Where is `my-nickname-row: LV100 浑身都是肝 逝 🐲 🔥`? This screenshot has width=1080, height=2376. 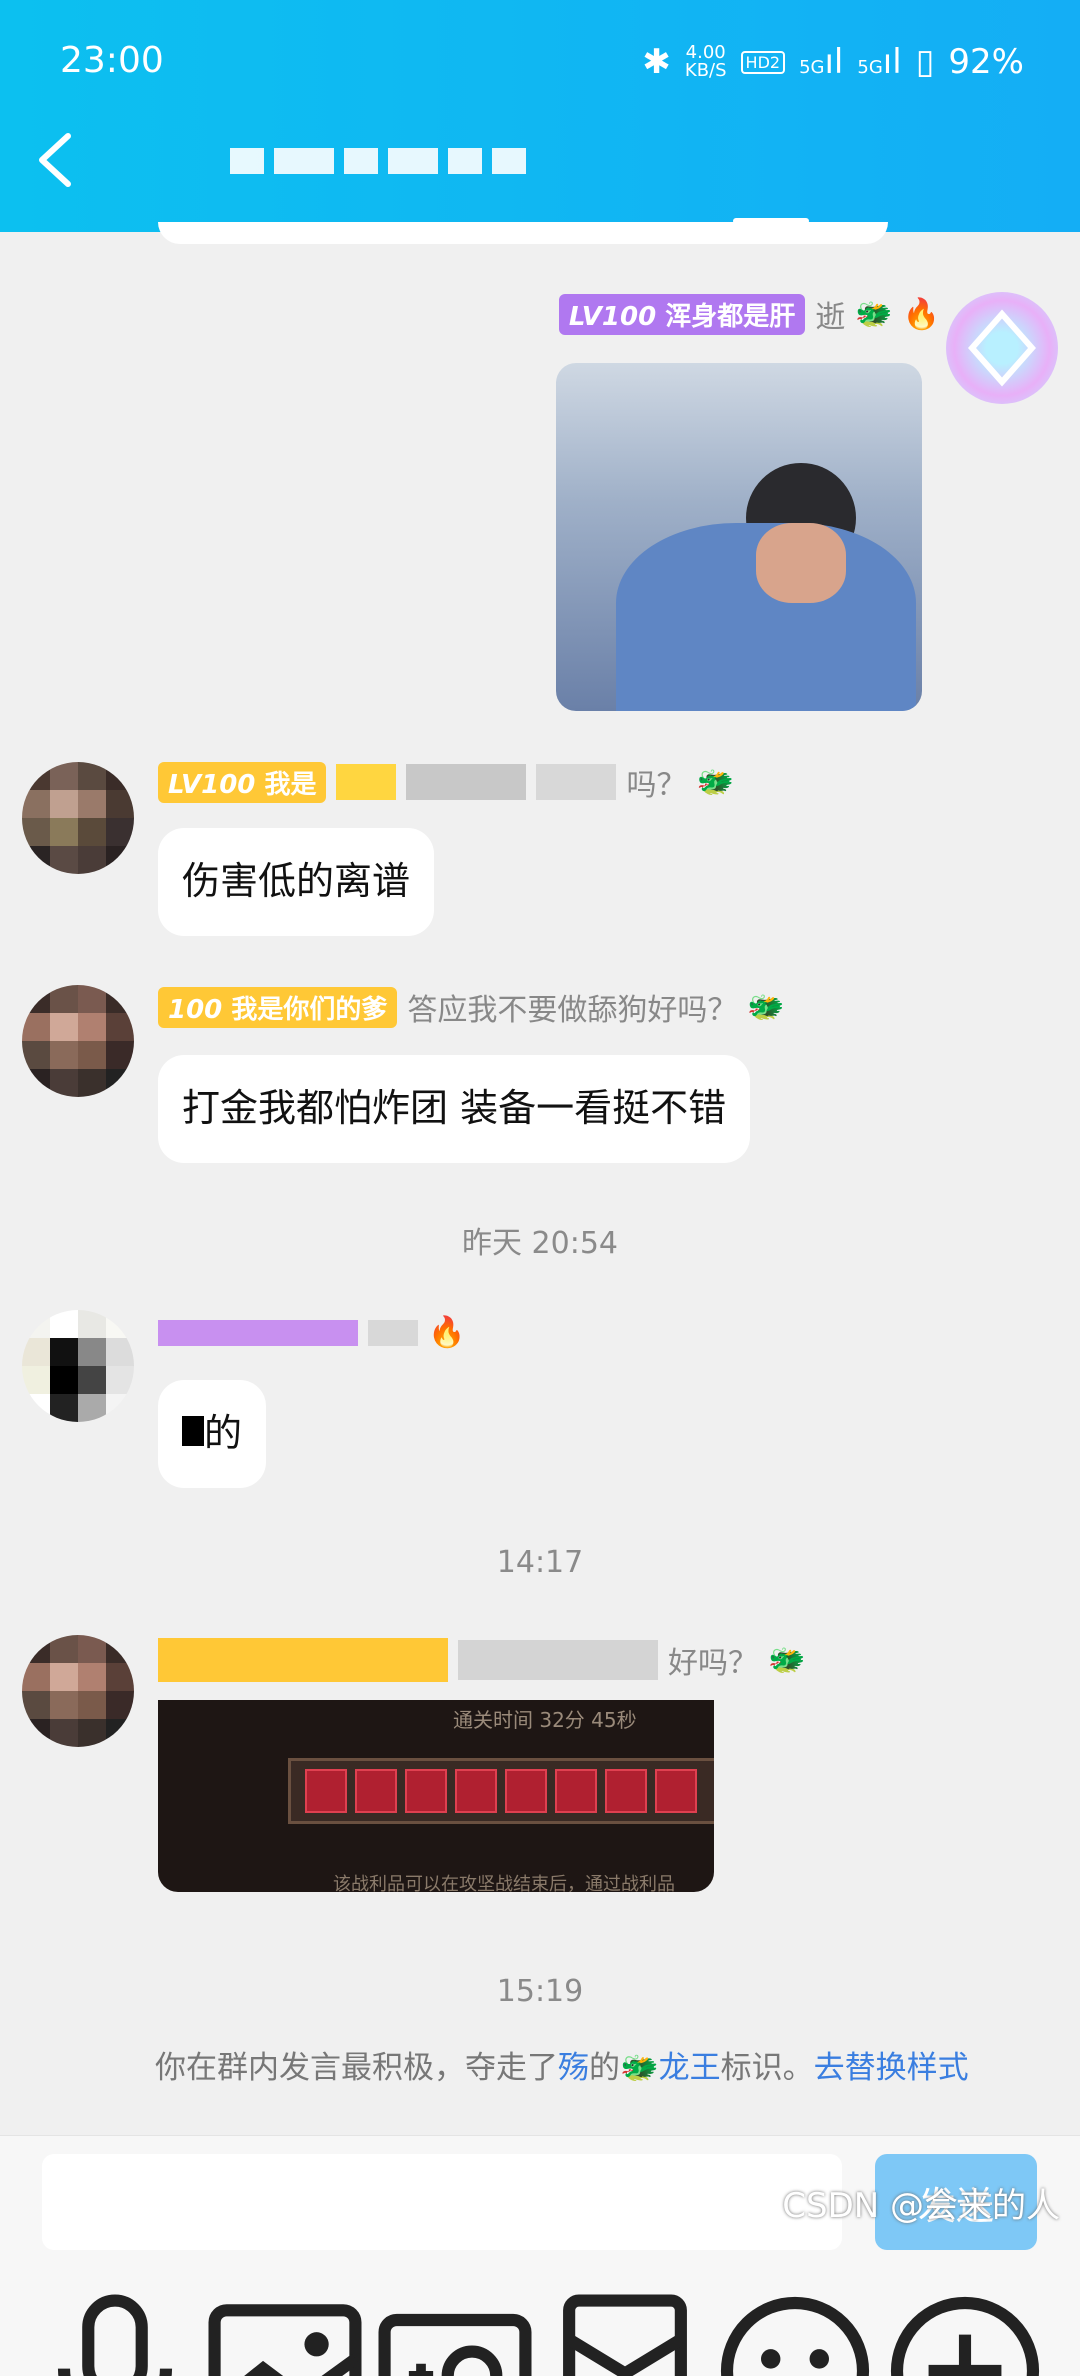 my-nickname-row: LV100 浑身都是肝 逝 🐲 🔥 is located at coordinates (749, 314).